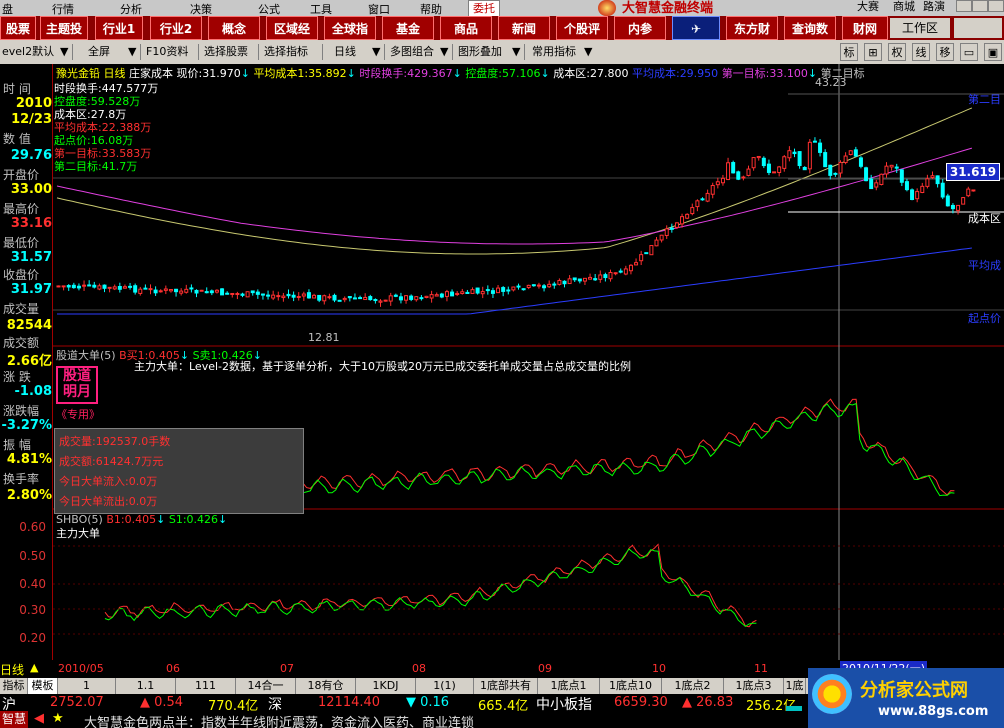 This screenshot has height=728, width=1004. Describe the element at coordinates (78, 414) in the screenshot. I see `exclusive-label: 《专用》` at that location.